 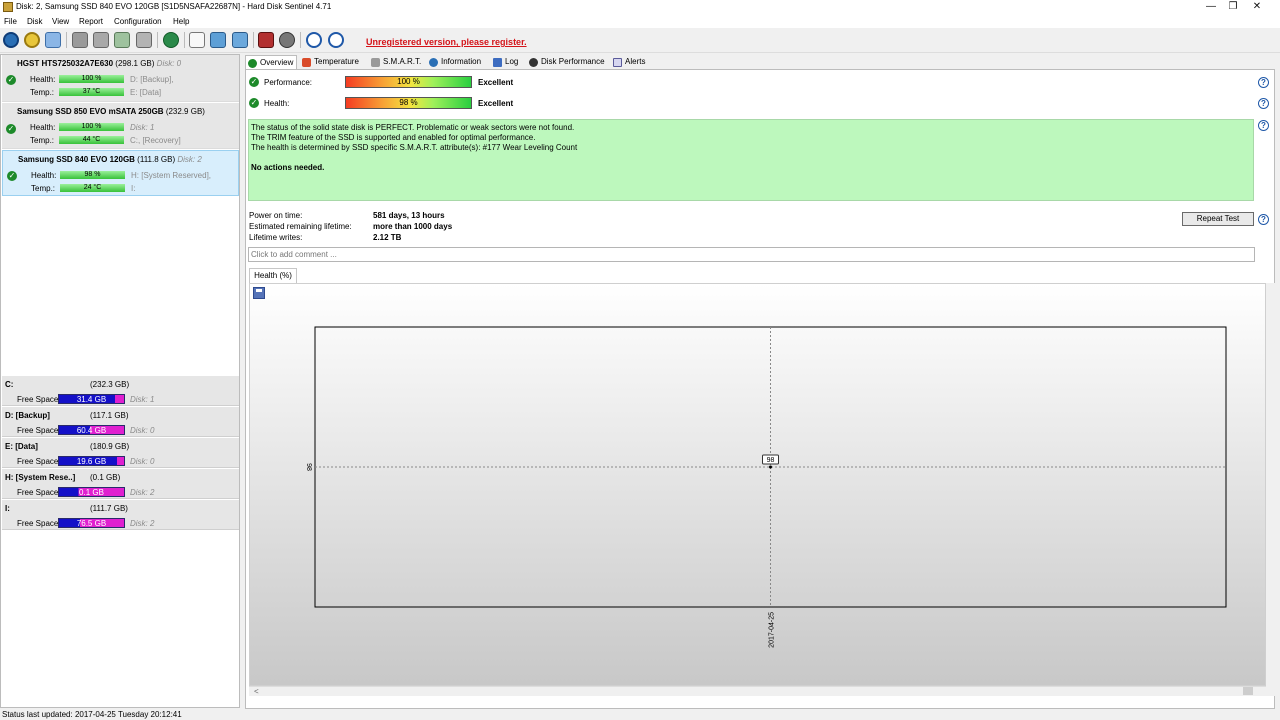 What do you see at coordinates (10, 21) in the screenshot?
I see `menu-file: File` at bounding box center [10, 21].